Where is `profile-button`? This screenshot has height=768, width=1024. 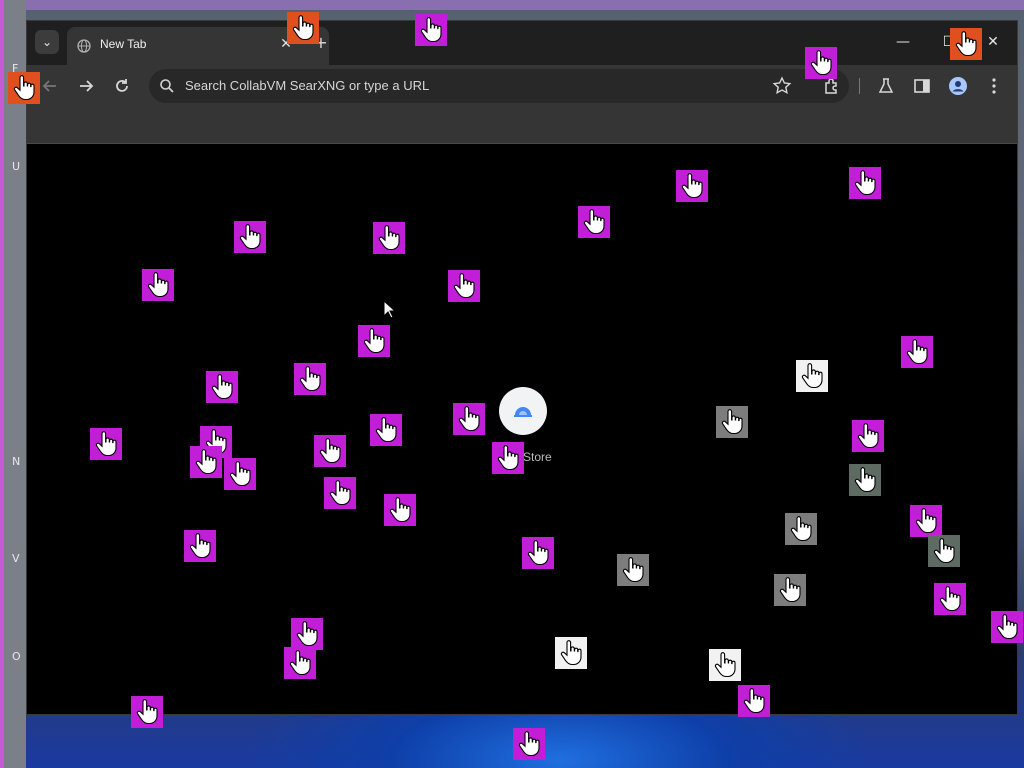
profile-button is located at coordinates (958, 86).